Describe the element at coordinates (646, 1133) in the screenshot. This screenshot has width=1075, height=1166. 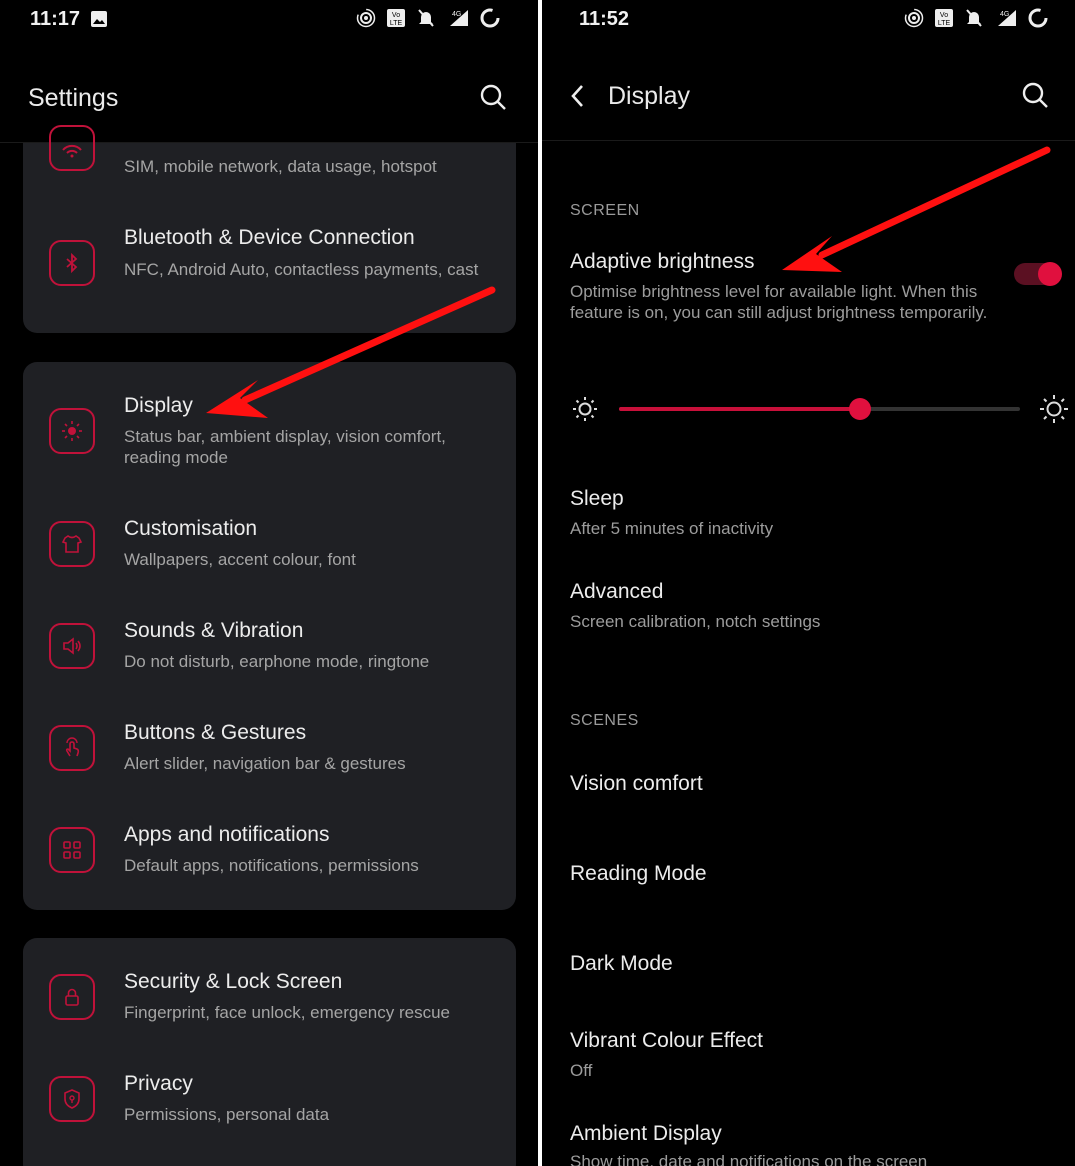
I see `ambient-display-title: Ambient Display` at that location.